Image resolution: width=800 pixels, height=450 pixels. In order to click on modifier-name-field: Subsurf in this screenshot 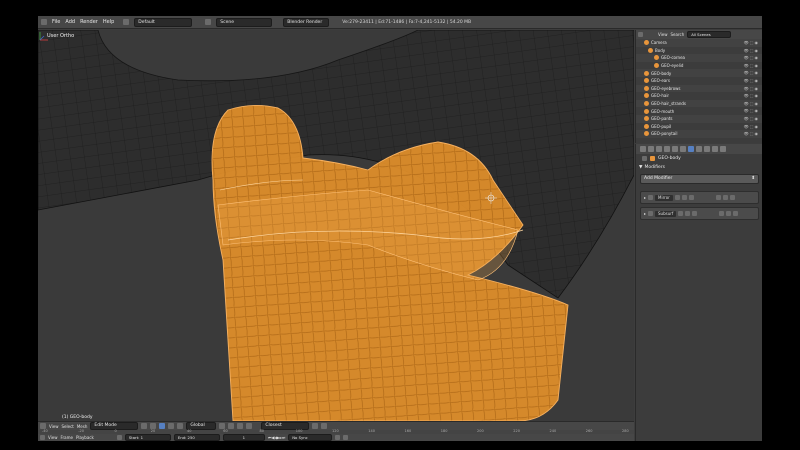, I will do `click(666, 213)`.